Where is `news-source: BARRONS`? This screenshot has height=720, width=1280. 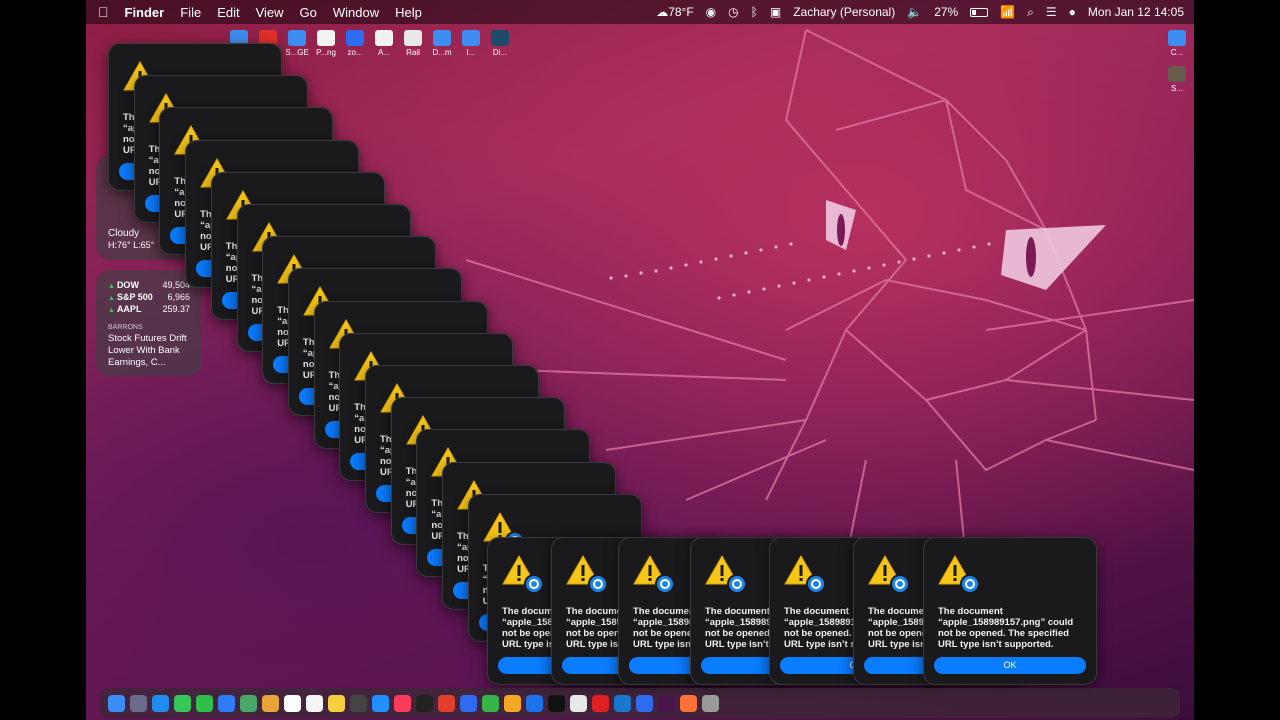
news-source: BARRONS is located at coordinates (125, 327).